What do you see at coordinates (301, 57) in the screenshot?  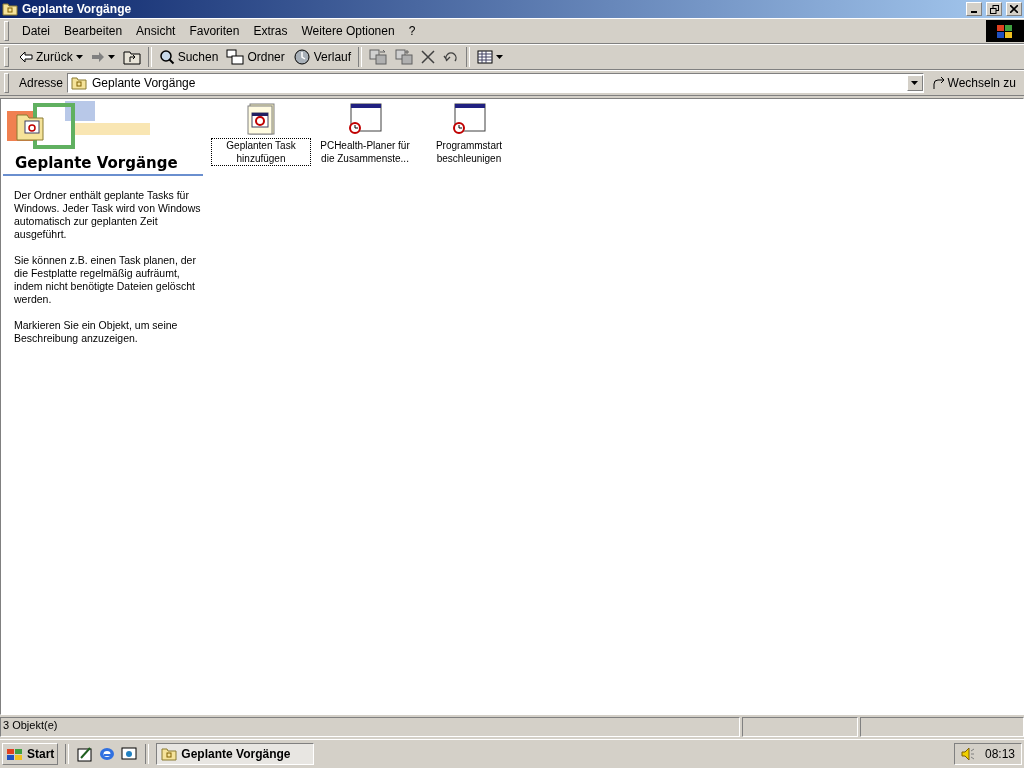 I see `globe-clock-icon` at bounding box center [301, 57].